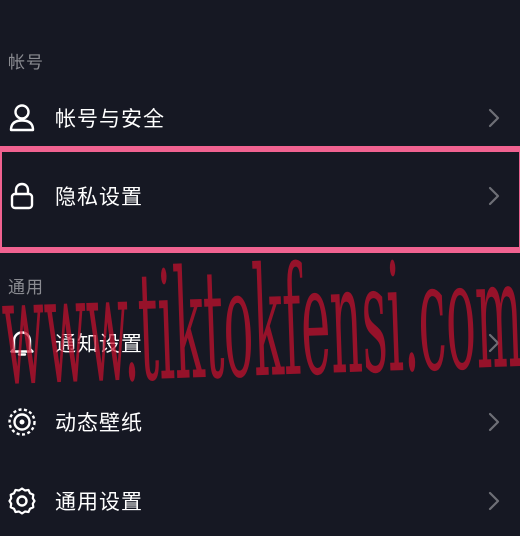 The height and width of the screenshot is (536, 520). What do you see at coordinates (99, 502) in the screenshot?
I see `settings-item-label: 通用设置` at bounding box center [99, 502].